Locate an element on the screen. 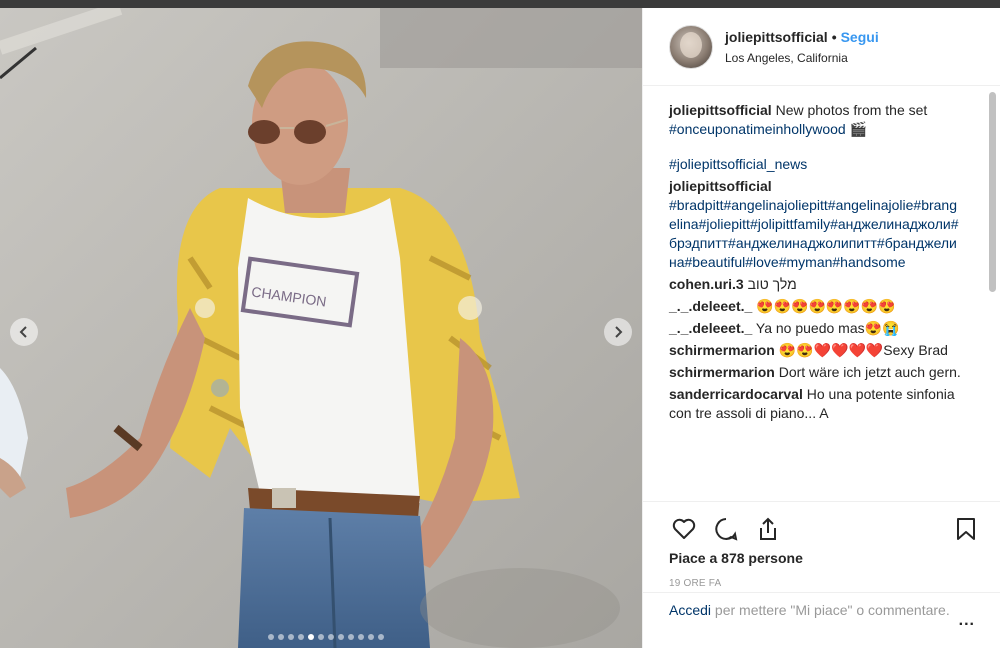 The image size is (1000, 648). comment-item: #joliepittsofficial_news is located at coordinates (815, 164).